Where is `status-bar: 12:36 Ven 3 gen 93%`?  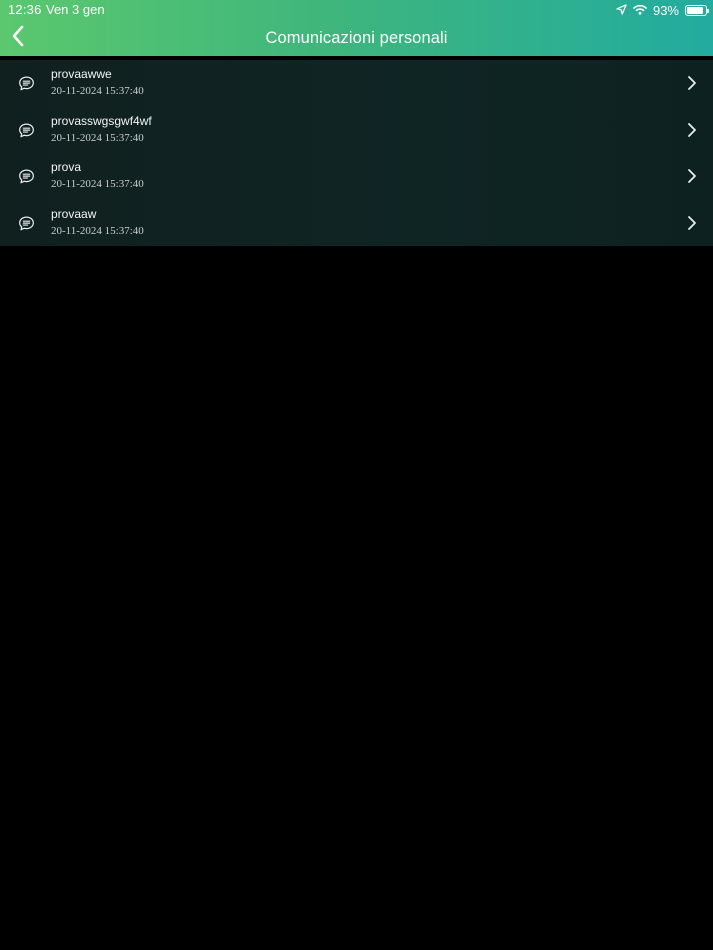
status-bar: 12:36 Ven 3 gen 93% is located at coordinates (356, 10).